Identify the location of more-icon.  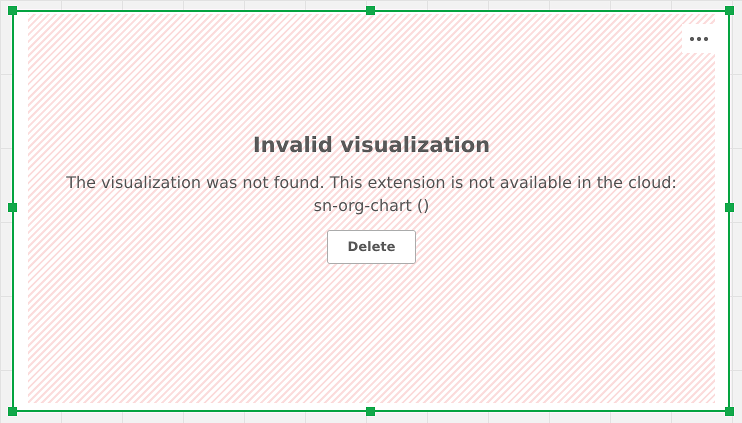
(699, 38).